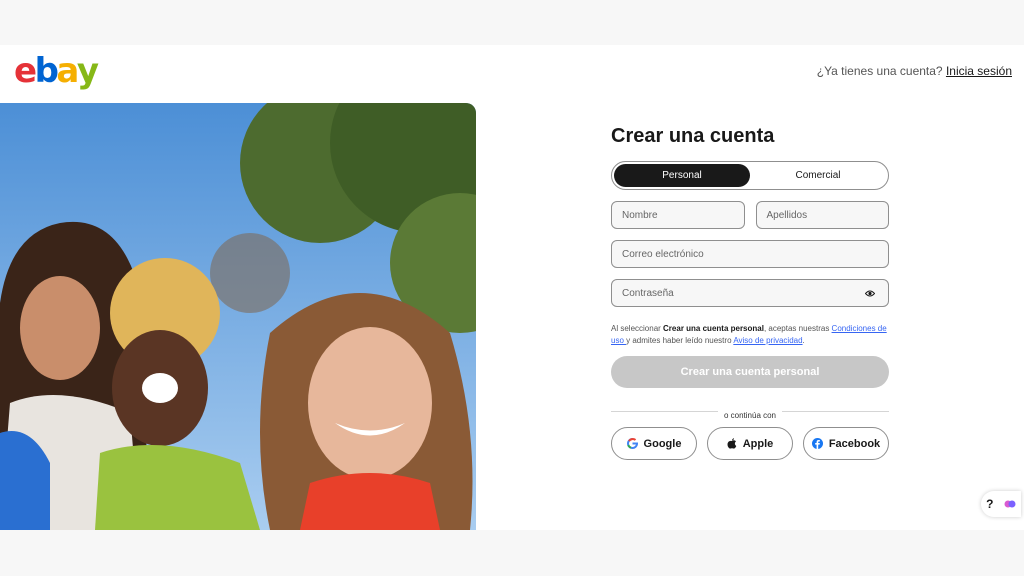  Describe the element at coordinates (693, 136) in the screenshot. I see `page-title: Crear una cuenta` at that location.